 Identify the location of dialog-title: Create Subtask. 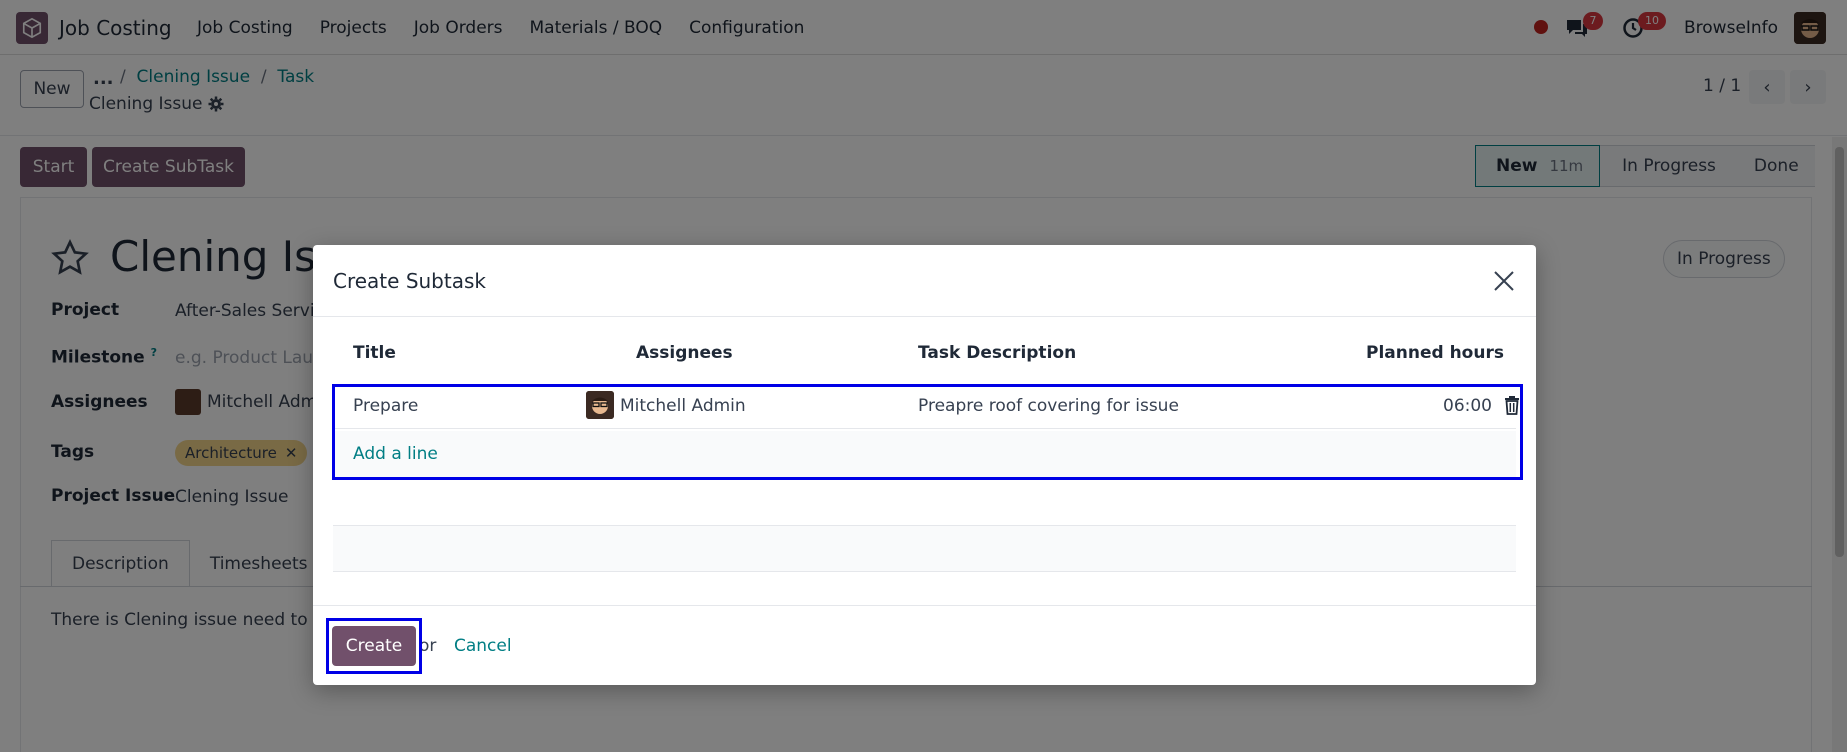
(409, 281).